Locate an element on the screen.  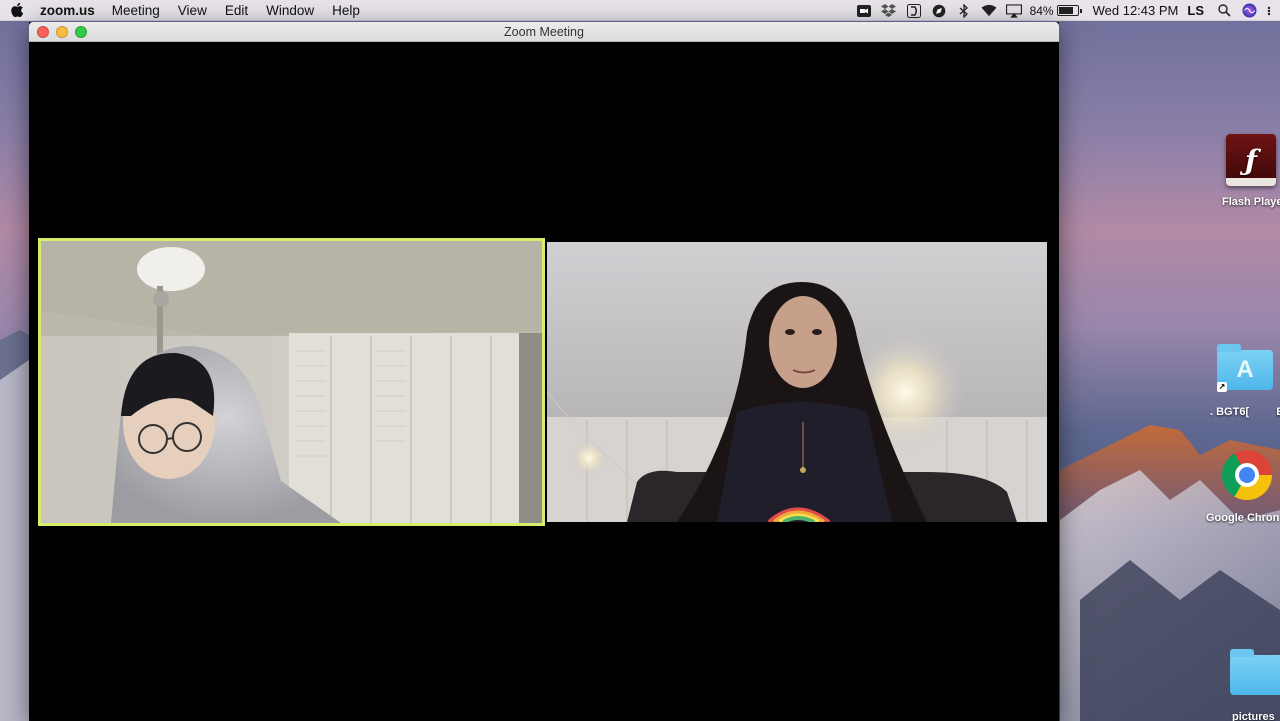
chrome-icon is located at coordinates (1247, 475).